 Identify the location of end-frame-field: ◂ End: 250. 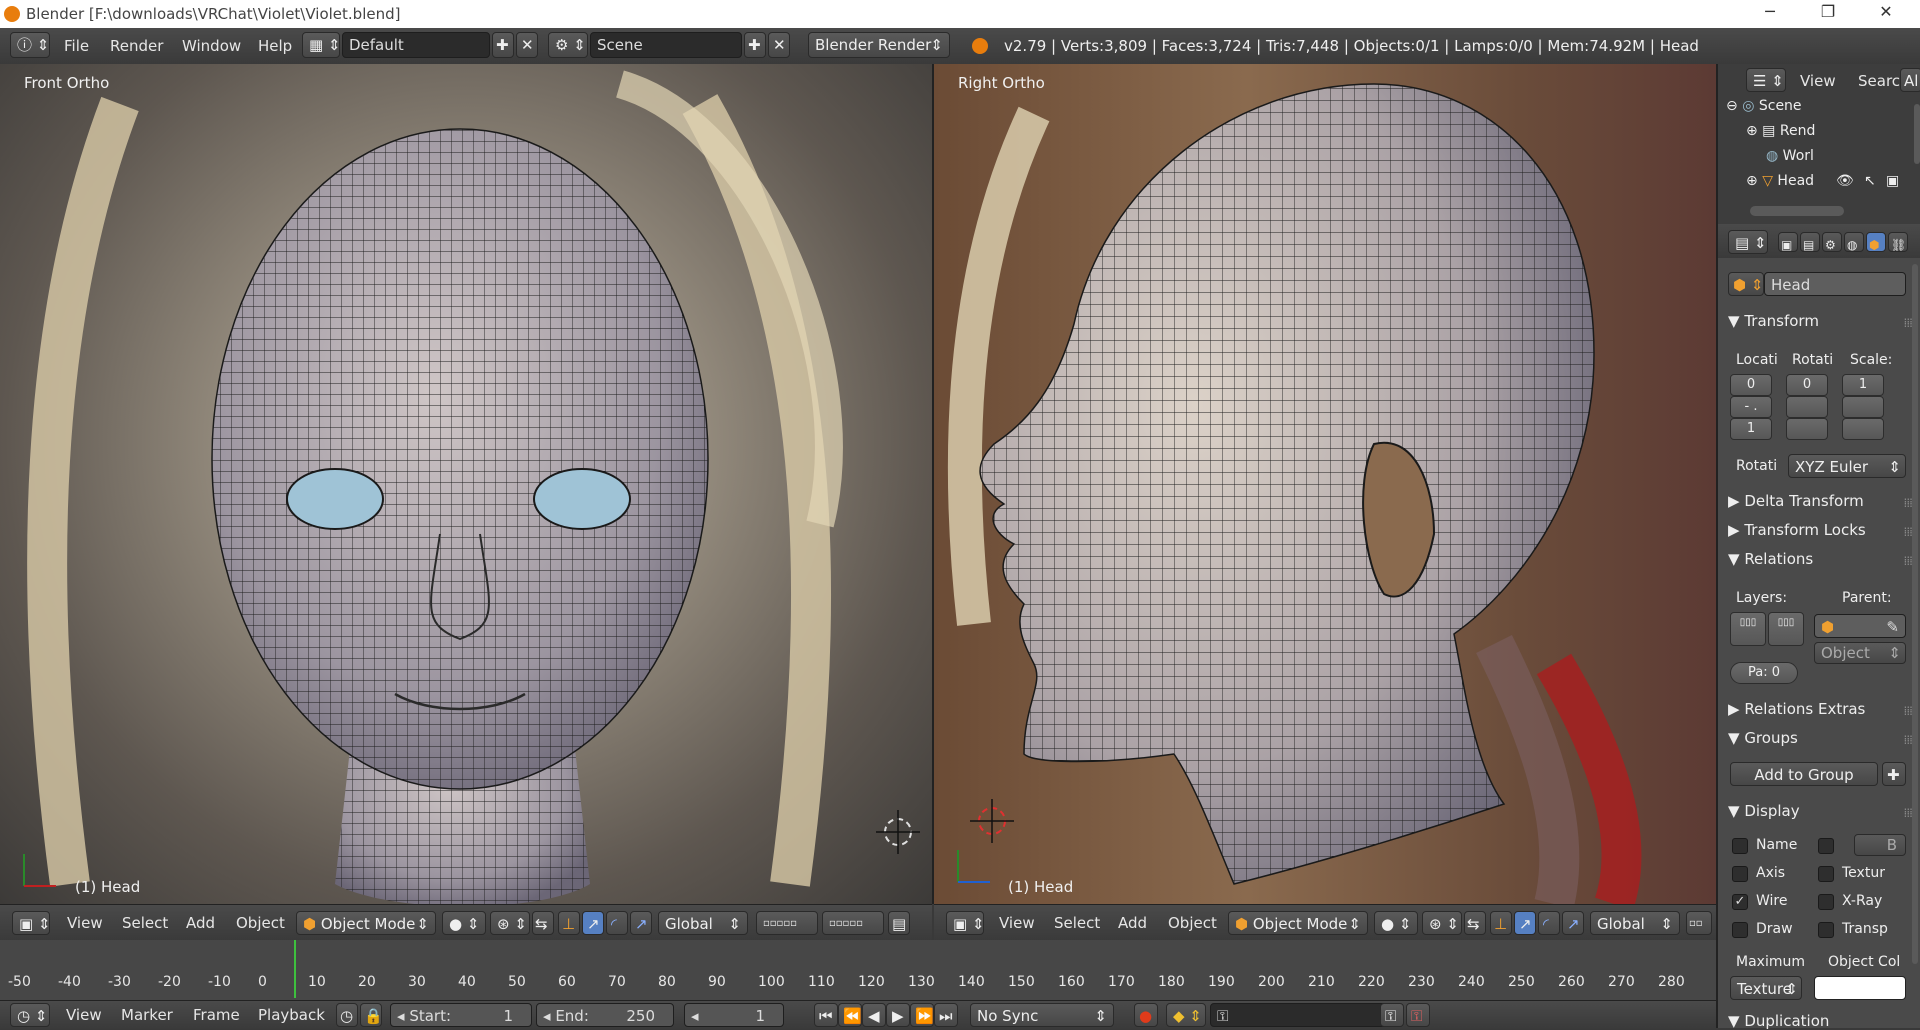
(605, 1015).